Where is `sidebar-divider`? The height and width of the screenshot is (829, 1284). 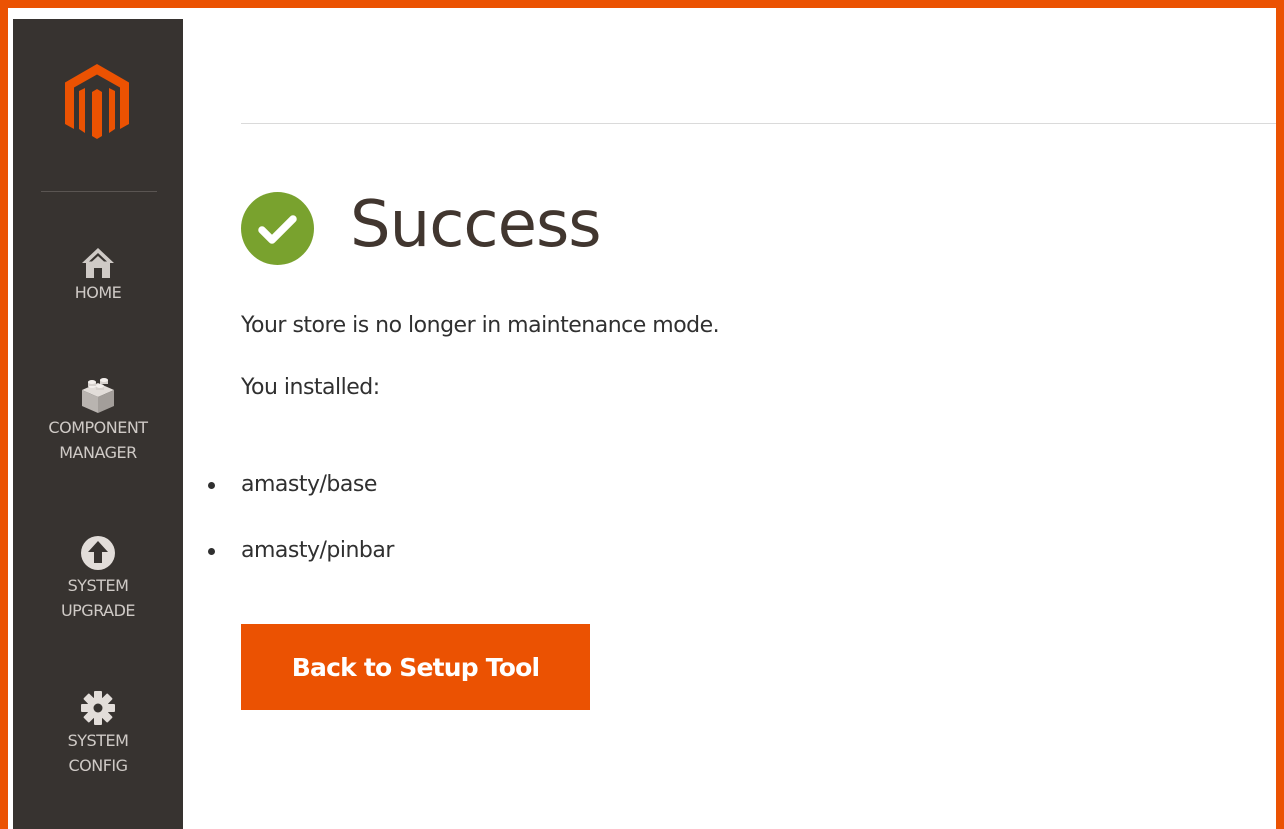
sidebar-divider is located at coordinates (99, 191).